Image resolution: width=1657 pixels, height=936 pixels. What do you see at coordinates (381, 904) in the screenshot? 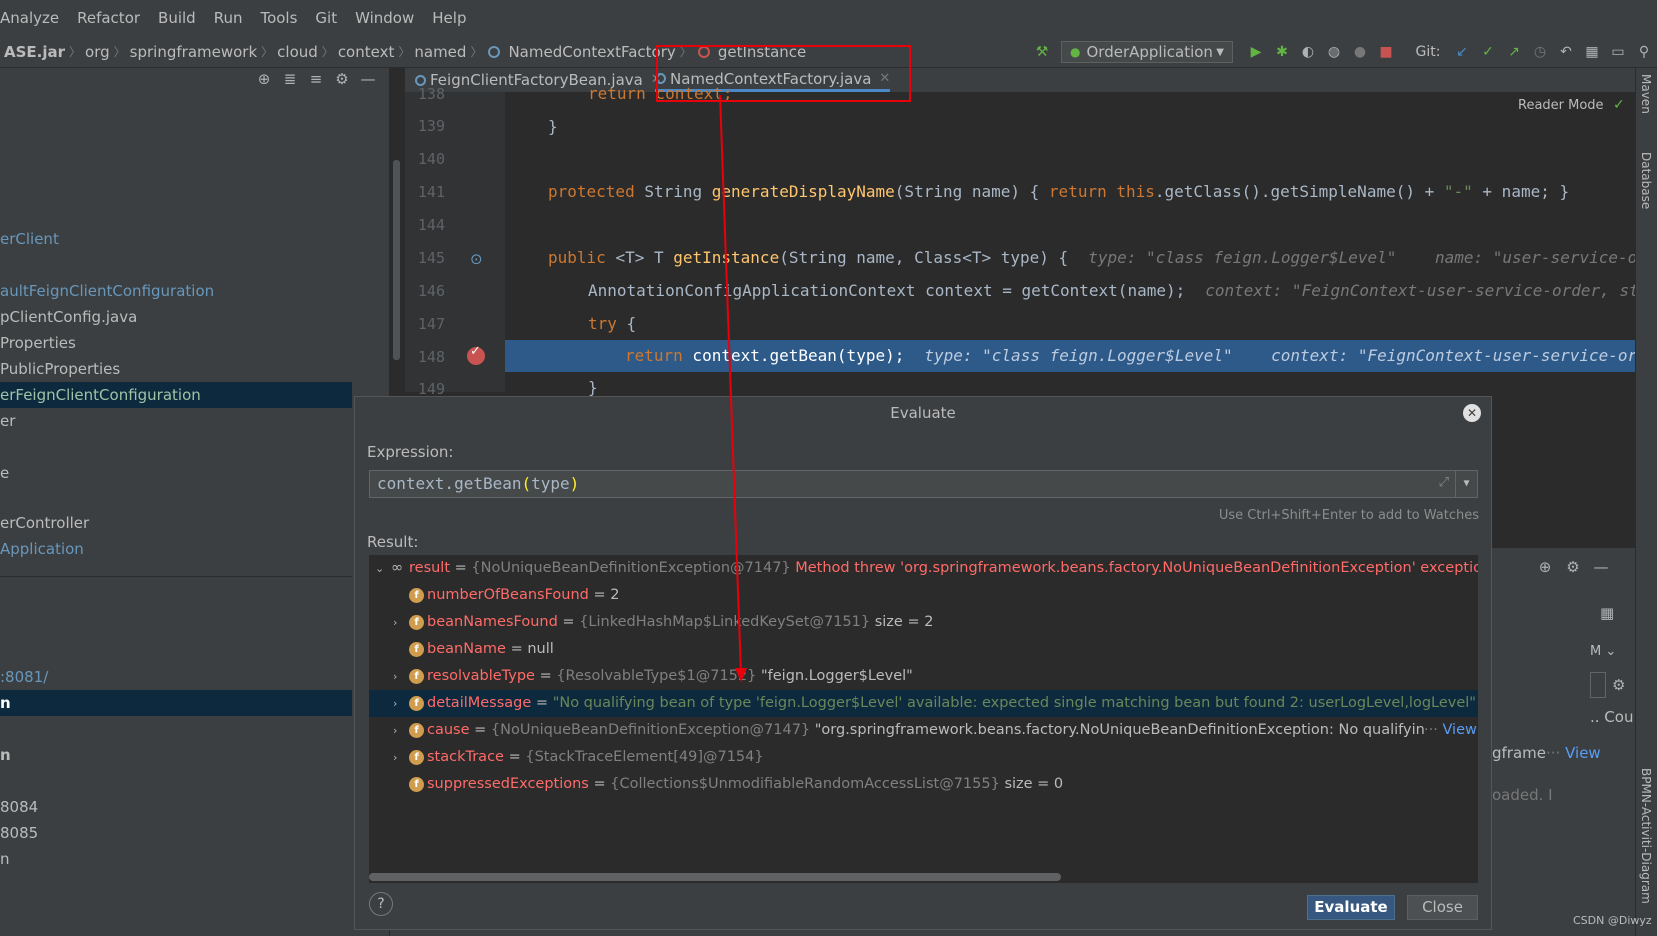
I see `help-button: ?` at bounding box center [381, 904].